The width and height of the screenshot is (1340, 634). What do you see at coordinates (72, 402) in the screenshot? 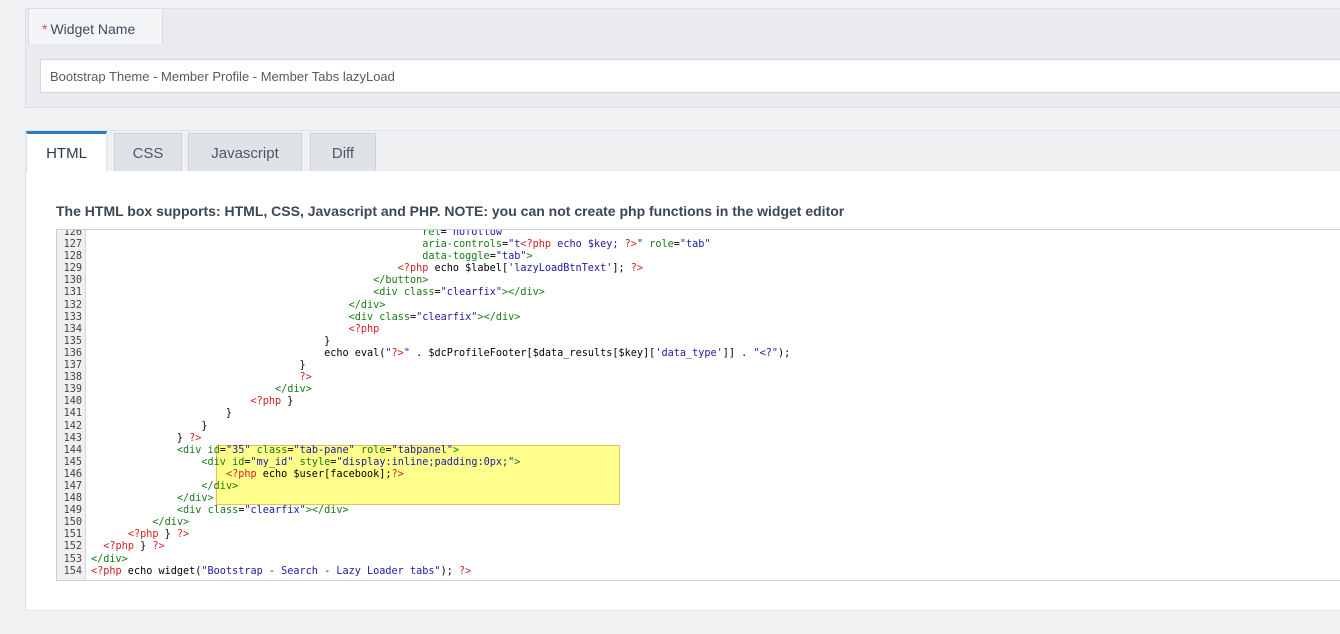
I see `line-number: 140` at bounding box center [72, 402].